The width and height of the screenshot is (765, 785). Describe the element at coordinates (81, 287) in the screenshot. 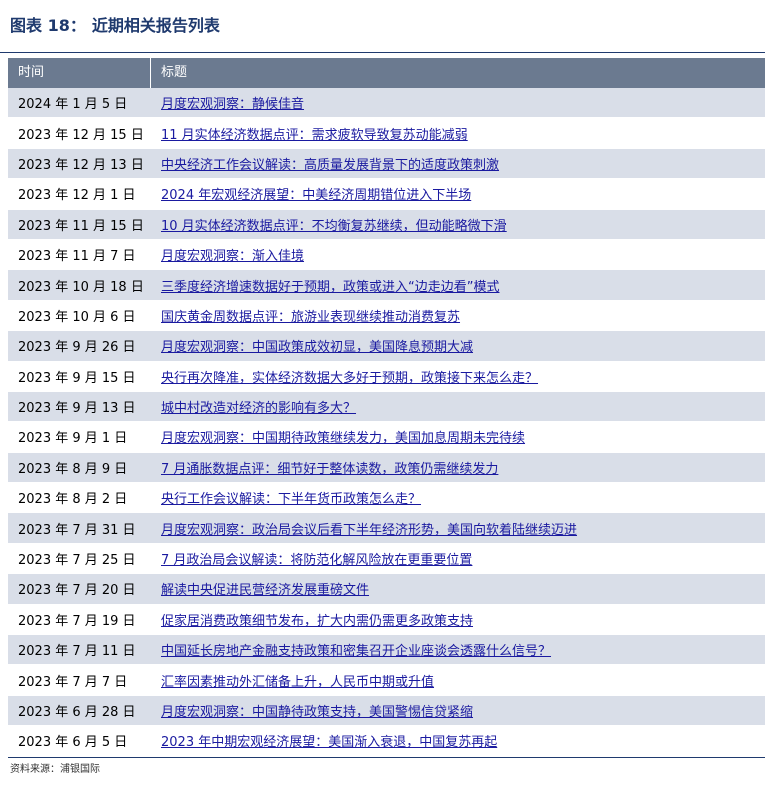

I see `row-date: 2023 年 10 月 18 日` at that location.